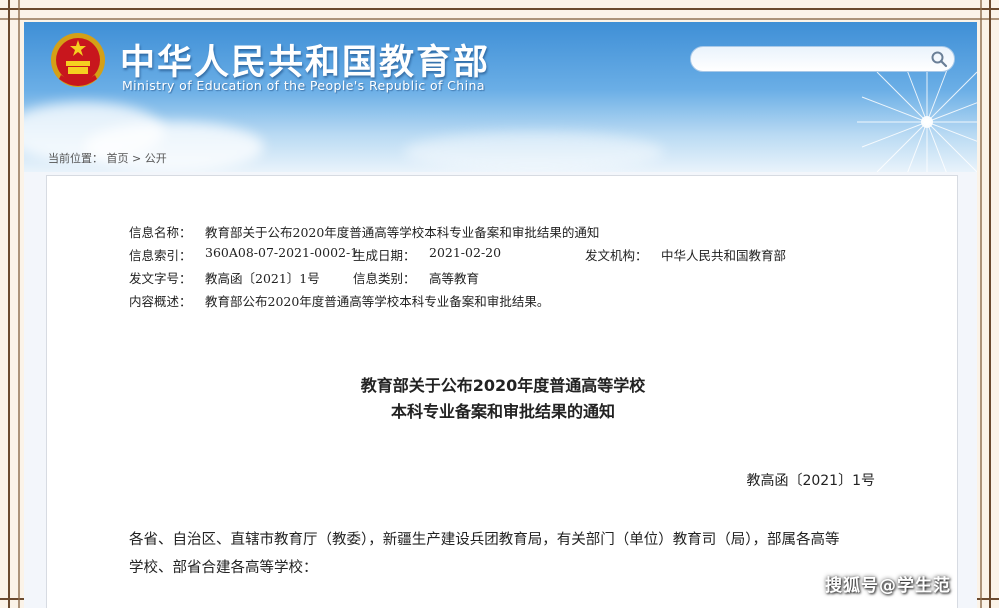 Image resolution: width=999 pixels, height=608 pixels. What do you see at coordinates (223, 568) in the screenshot?
I see `body-line: 学校、部省合建各高等学校：` at bounding box center [223, 568].